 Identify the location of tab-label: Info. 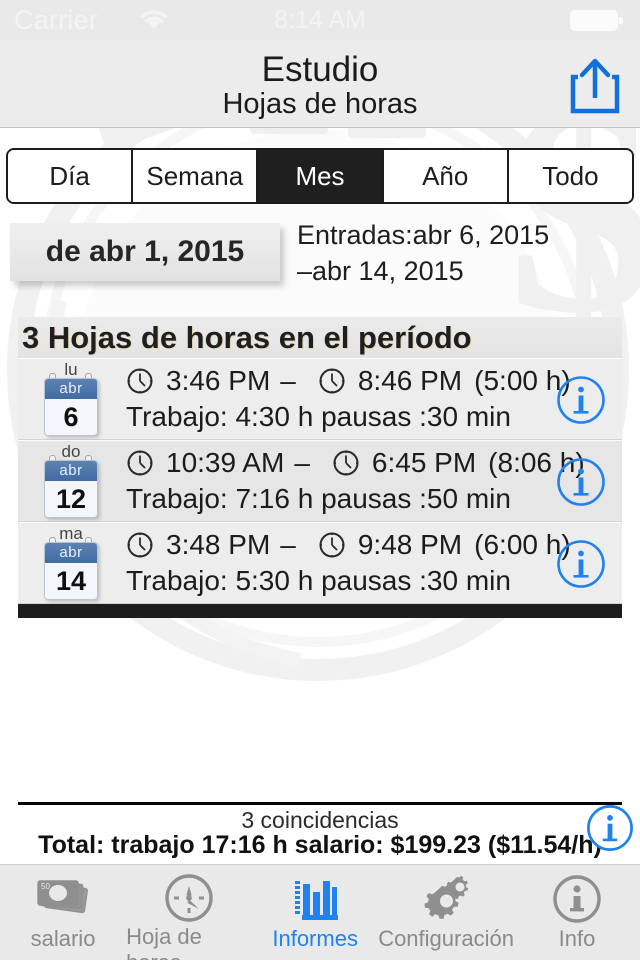
(577, 938).